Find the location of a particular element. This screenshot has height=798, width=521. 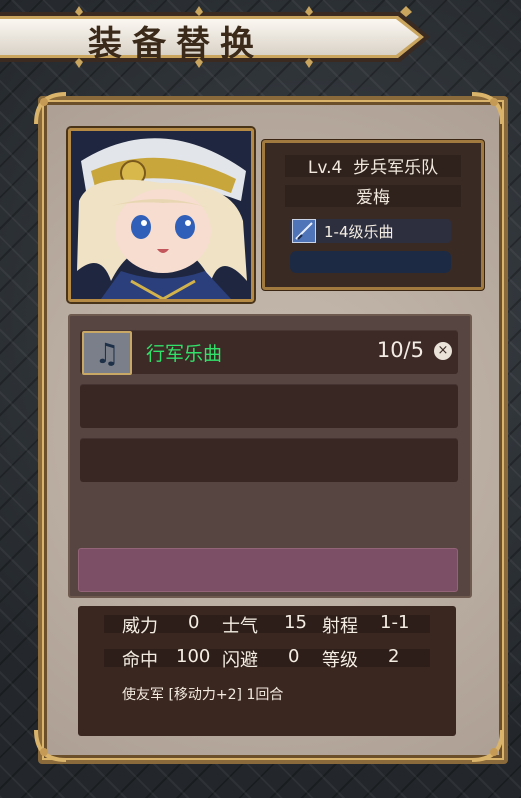

character-level-class: Lv.4 步兵军乐队 is located at coordinates (373, 165).